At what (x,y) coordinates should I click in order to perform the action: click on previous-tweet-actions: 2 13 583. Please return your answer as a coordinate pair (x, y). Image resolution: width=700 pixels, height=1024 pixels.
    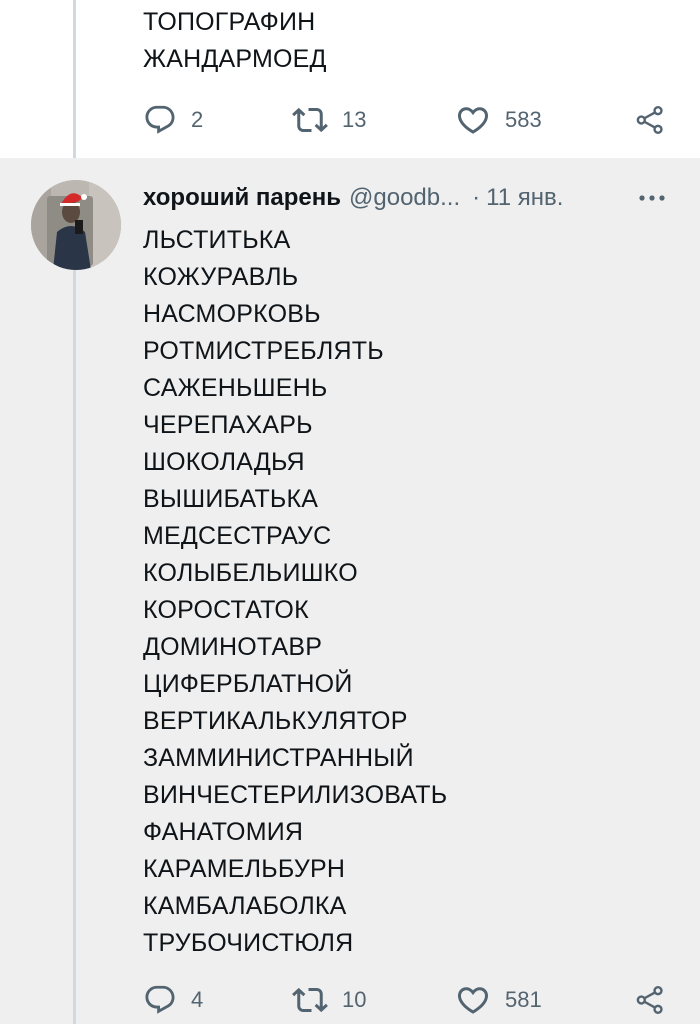
    Looking at the image, I should click on (350, 120).